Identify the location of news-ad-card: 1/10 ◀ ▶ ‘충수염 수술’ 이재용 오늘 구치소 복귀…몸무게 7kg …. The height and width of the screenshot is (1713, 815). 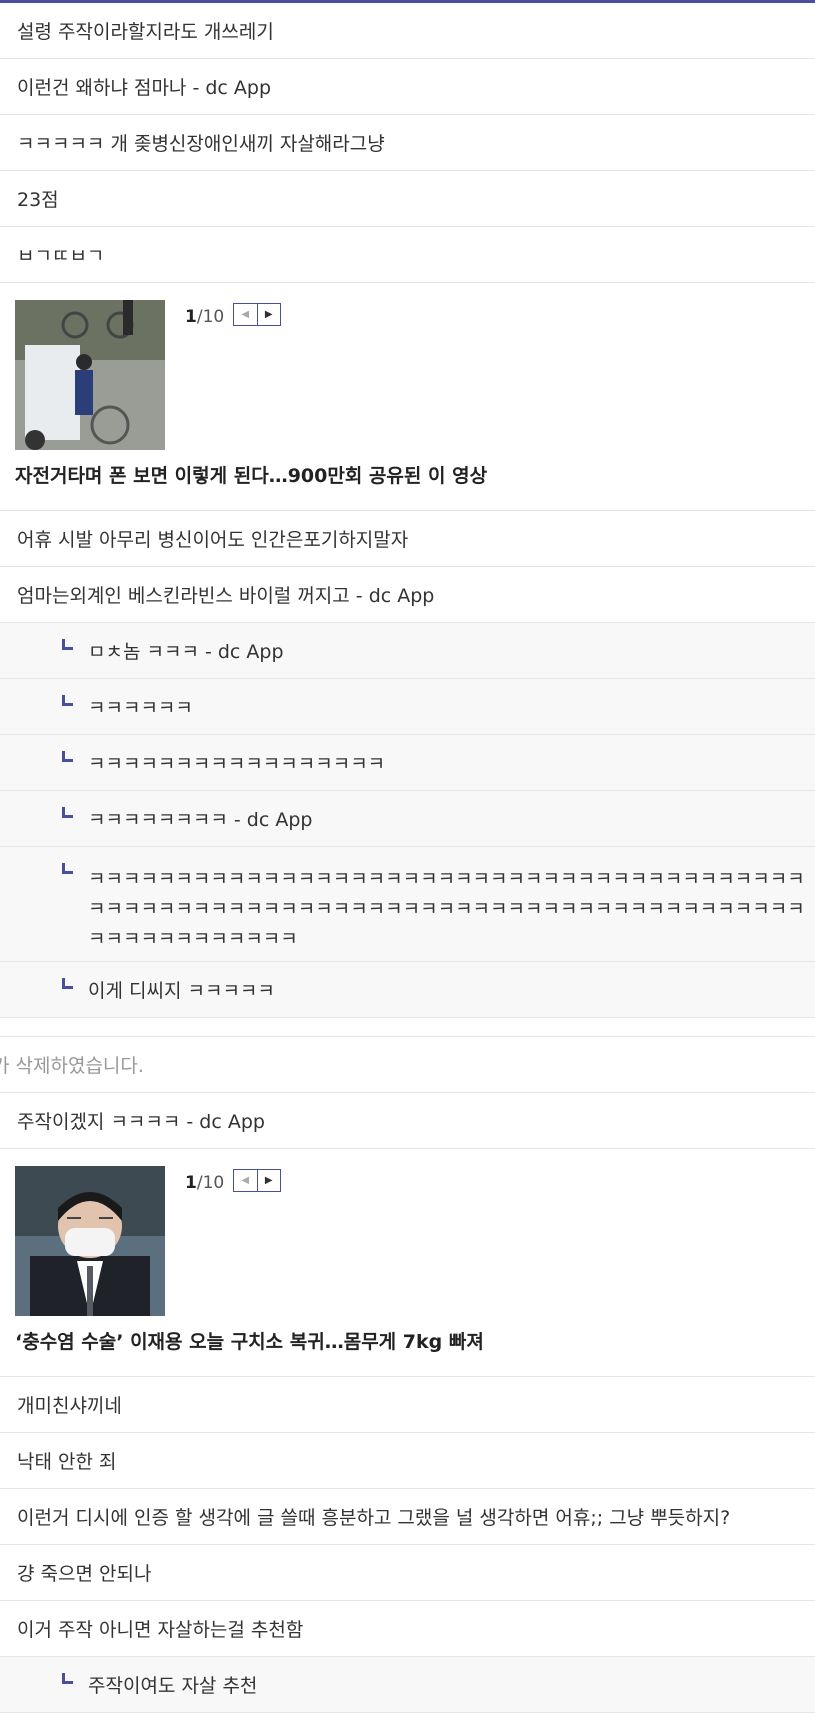
(407, 1263).